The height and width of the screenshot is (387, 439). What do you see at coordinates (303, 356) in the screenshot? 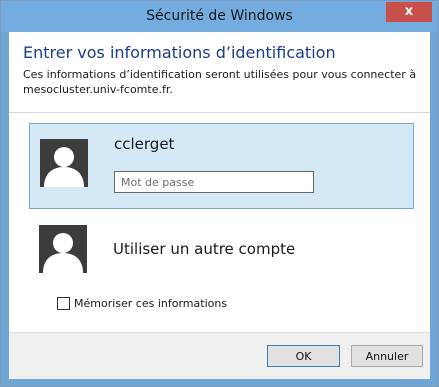
I see `ok-button: OK` at bounding box center [303, 356].